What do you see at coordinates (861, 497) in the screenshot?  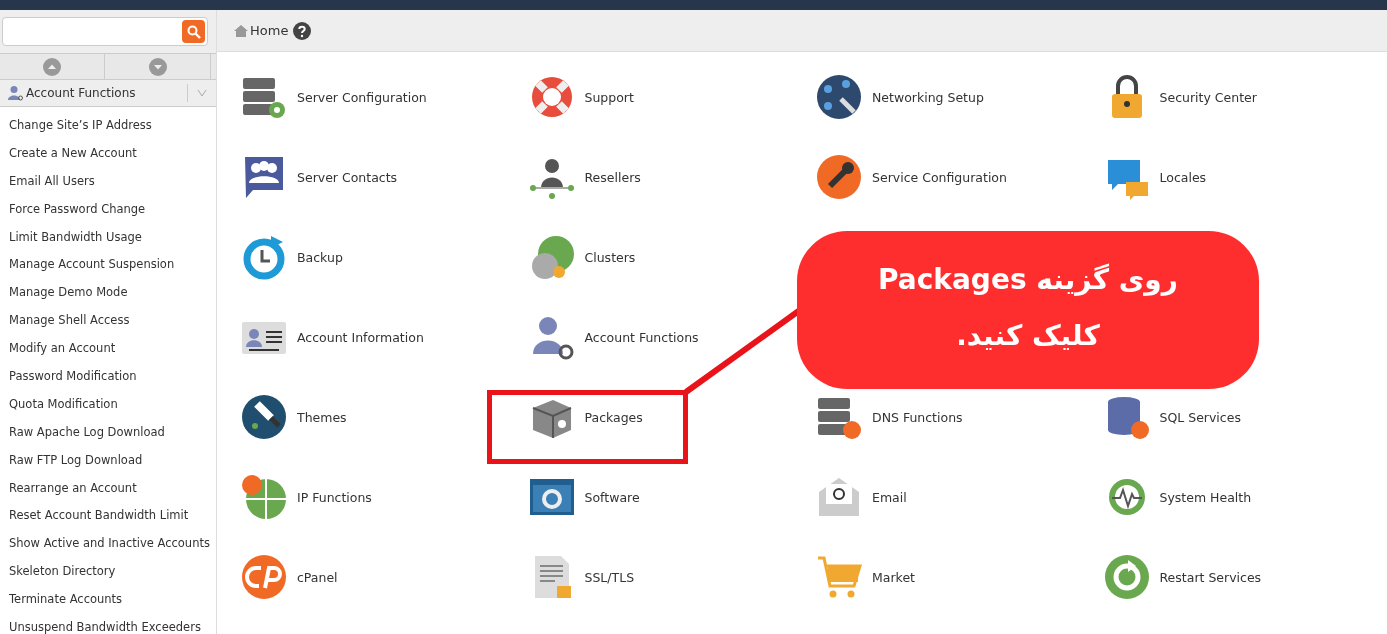 I see `feature-link: Email` at bounding box center [861, 497].